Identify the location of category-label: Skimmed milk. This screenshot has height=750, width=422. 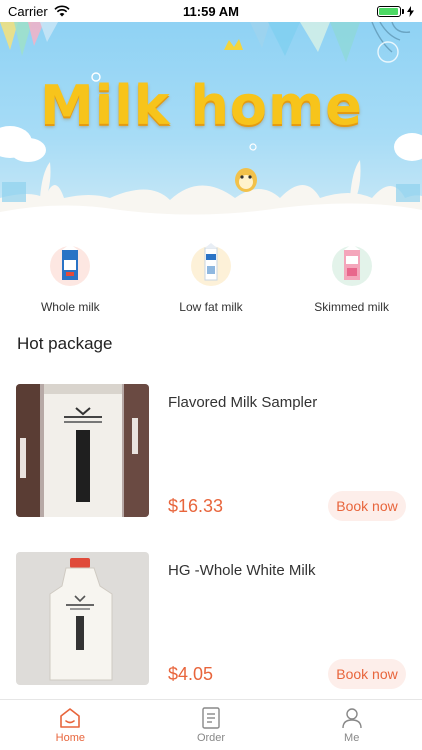
(351, 307).